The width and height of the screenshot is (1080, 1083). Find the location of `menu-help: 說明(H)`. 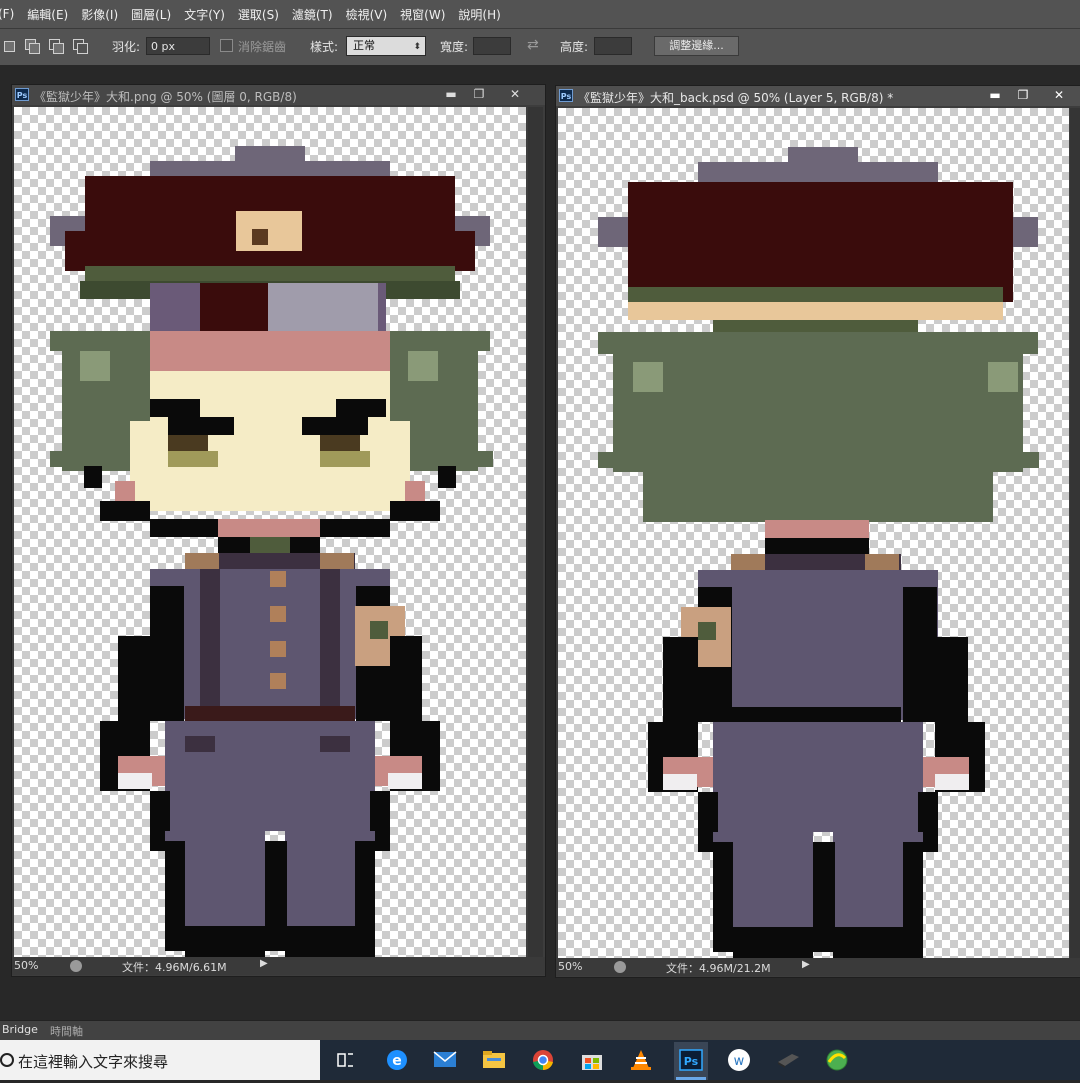

menu-help: 說明(H) is located at coordinates (479, 14).